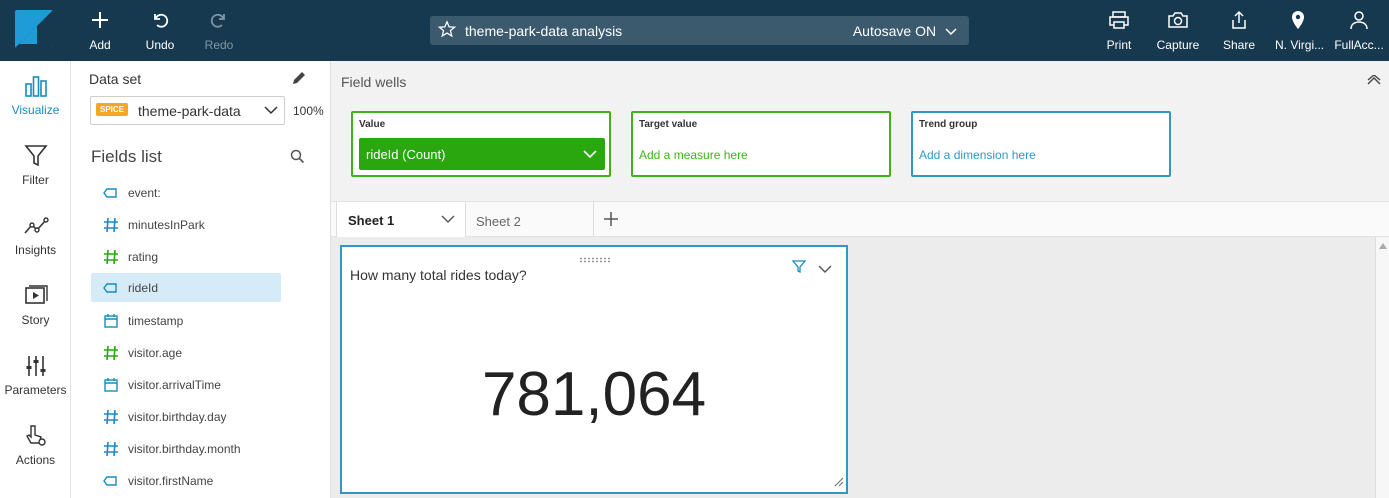  Describe the element at coordinates (35, 227) in the screenshot. I see `insights-icon` at that location.